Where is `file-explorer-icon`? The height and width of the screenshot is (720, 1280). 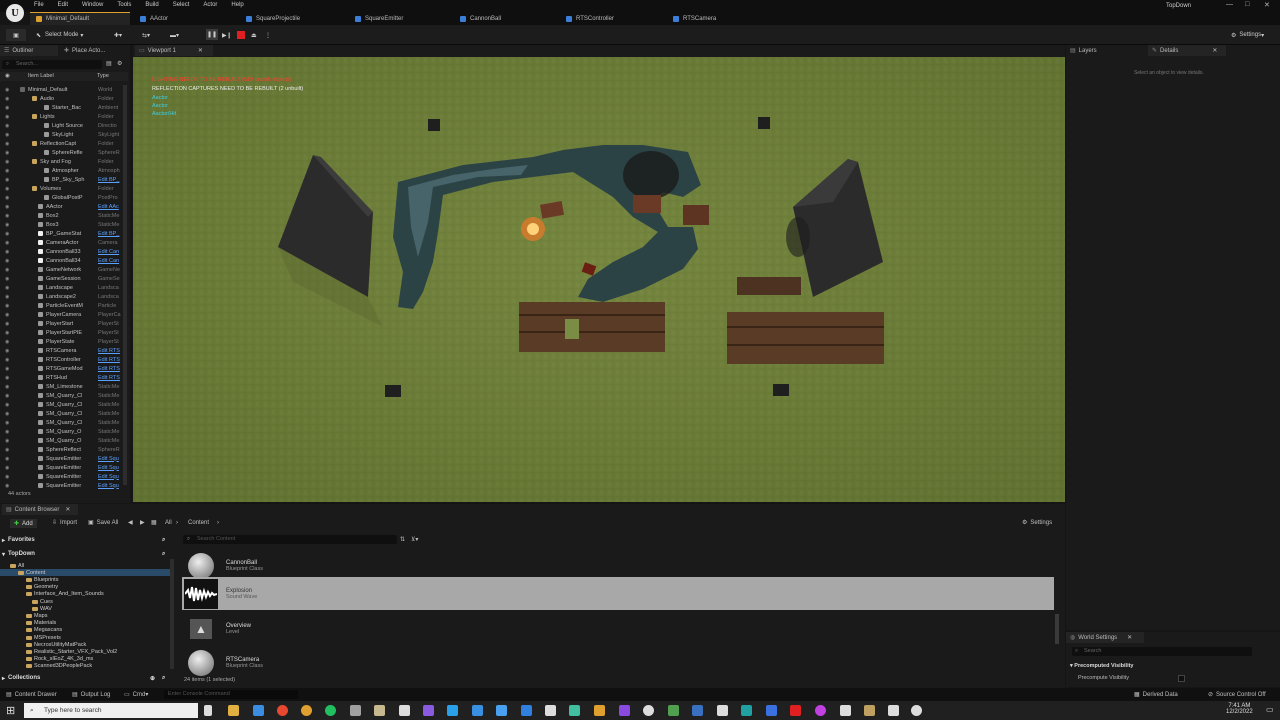
file-explorer-icon is located at coordinates (233, 710).